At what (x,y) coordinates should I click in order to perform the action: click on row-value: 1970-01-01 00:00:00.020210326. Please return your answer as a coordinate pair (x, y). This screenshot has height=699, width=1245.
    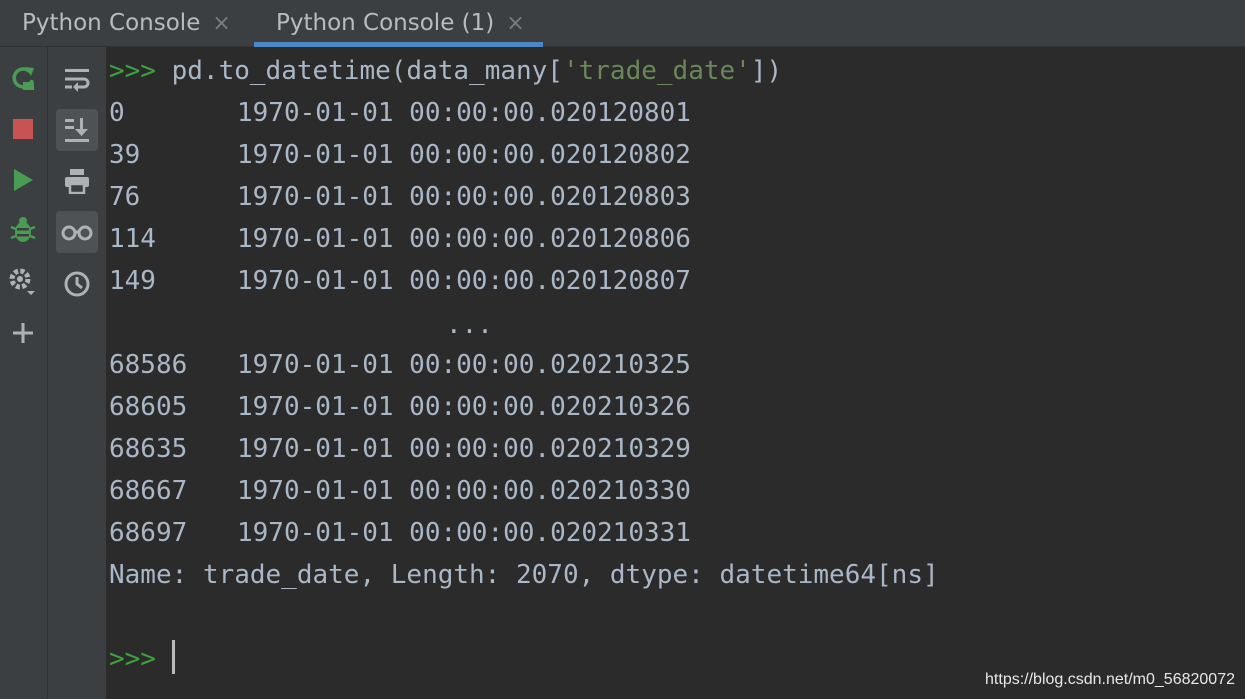
    Looking at the image, I should click on (464, 407).